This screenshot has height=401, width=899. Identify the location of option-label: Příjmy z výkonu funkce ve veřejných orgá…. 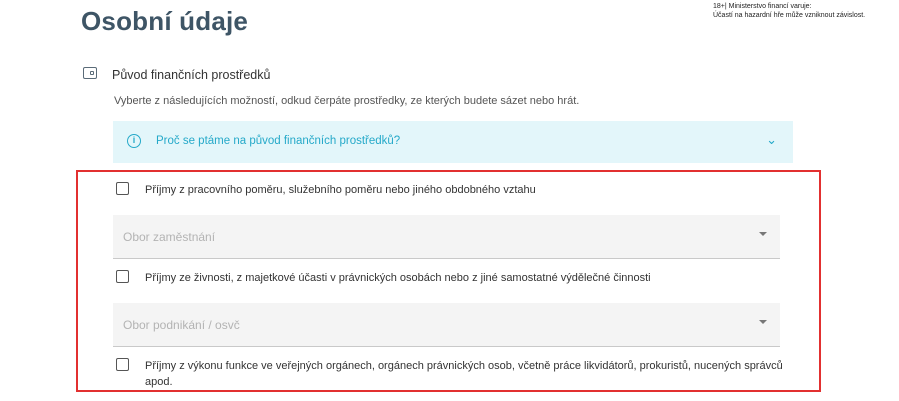
(464, 374).